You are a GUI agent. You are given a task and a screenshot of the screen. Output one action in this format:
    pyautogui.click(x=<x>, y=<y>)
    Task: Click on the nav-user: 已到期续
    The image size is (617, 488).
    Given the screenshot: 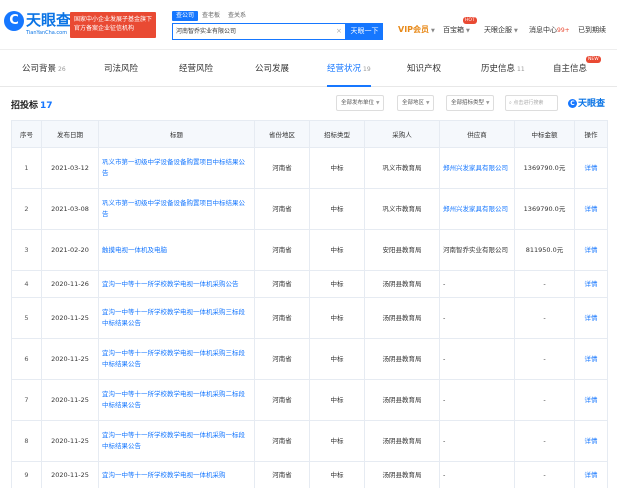 What is the action you would take?
    pyautogui.click(x=592, y=30)
    